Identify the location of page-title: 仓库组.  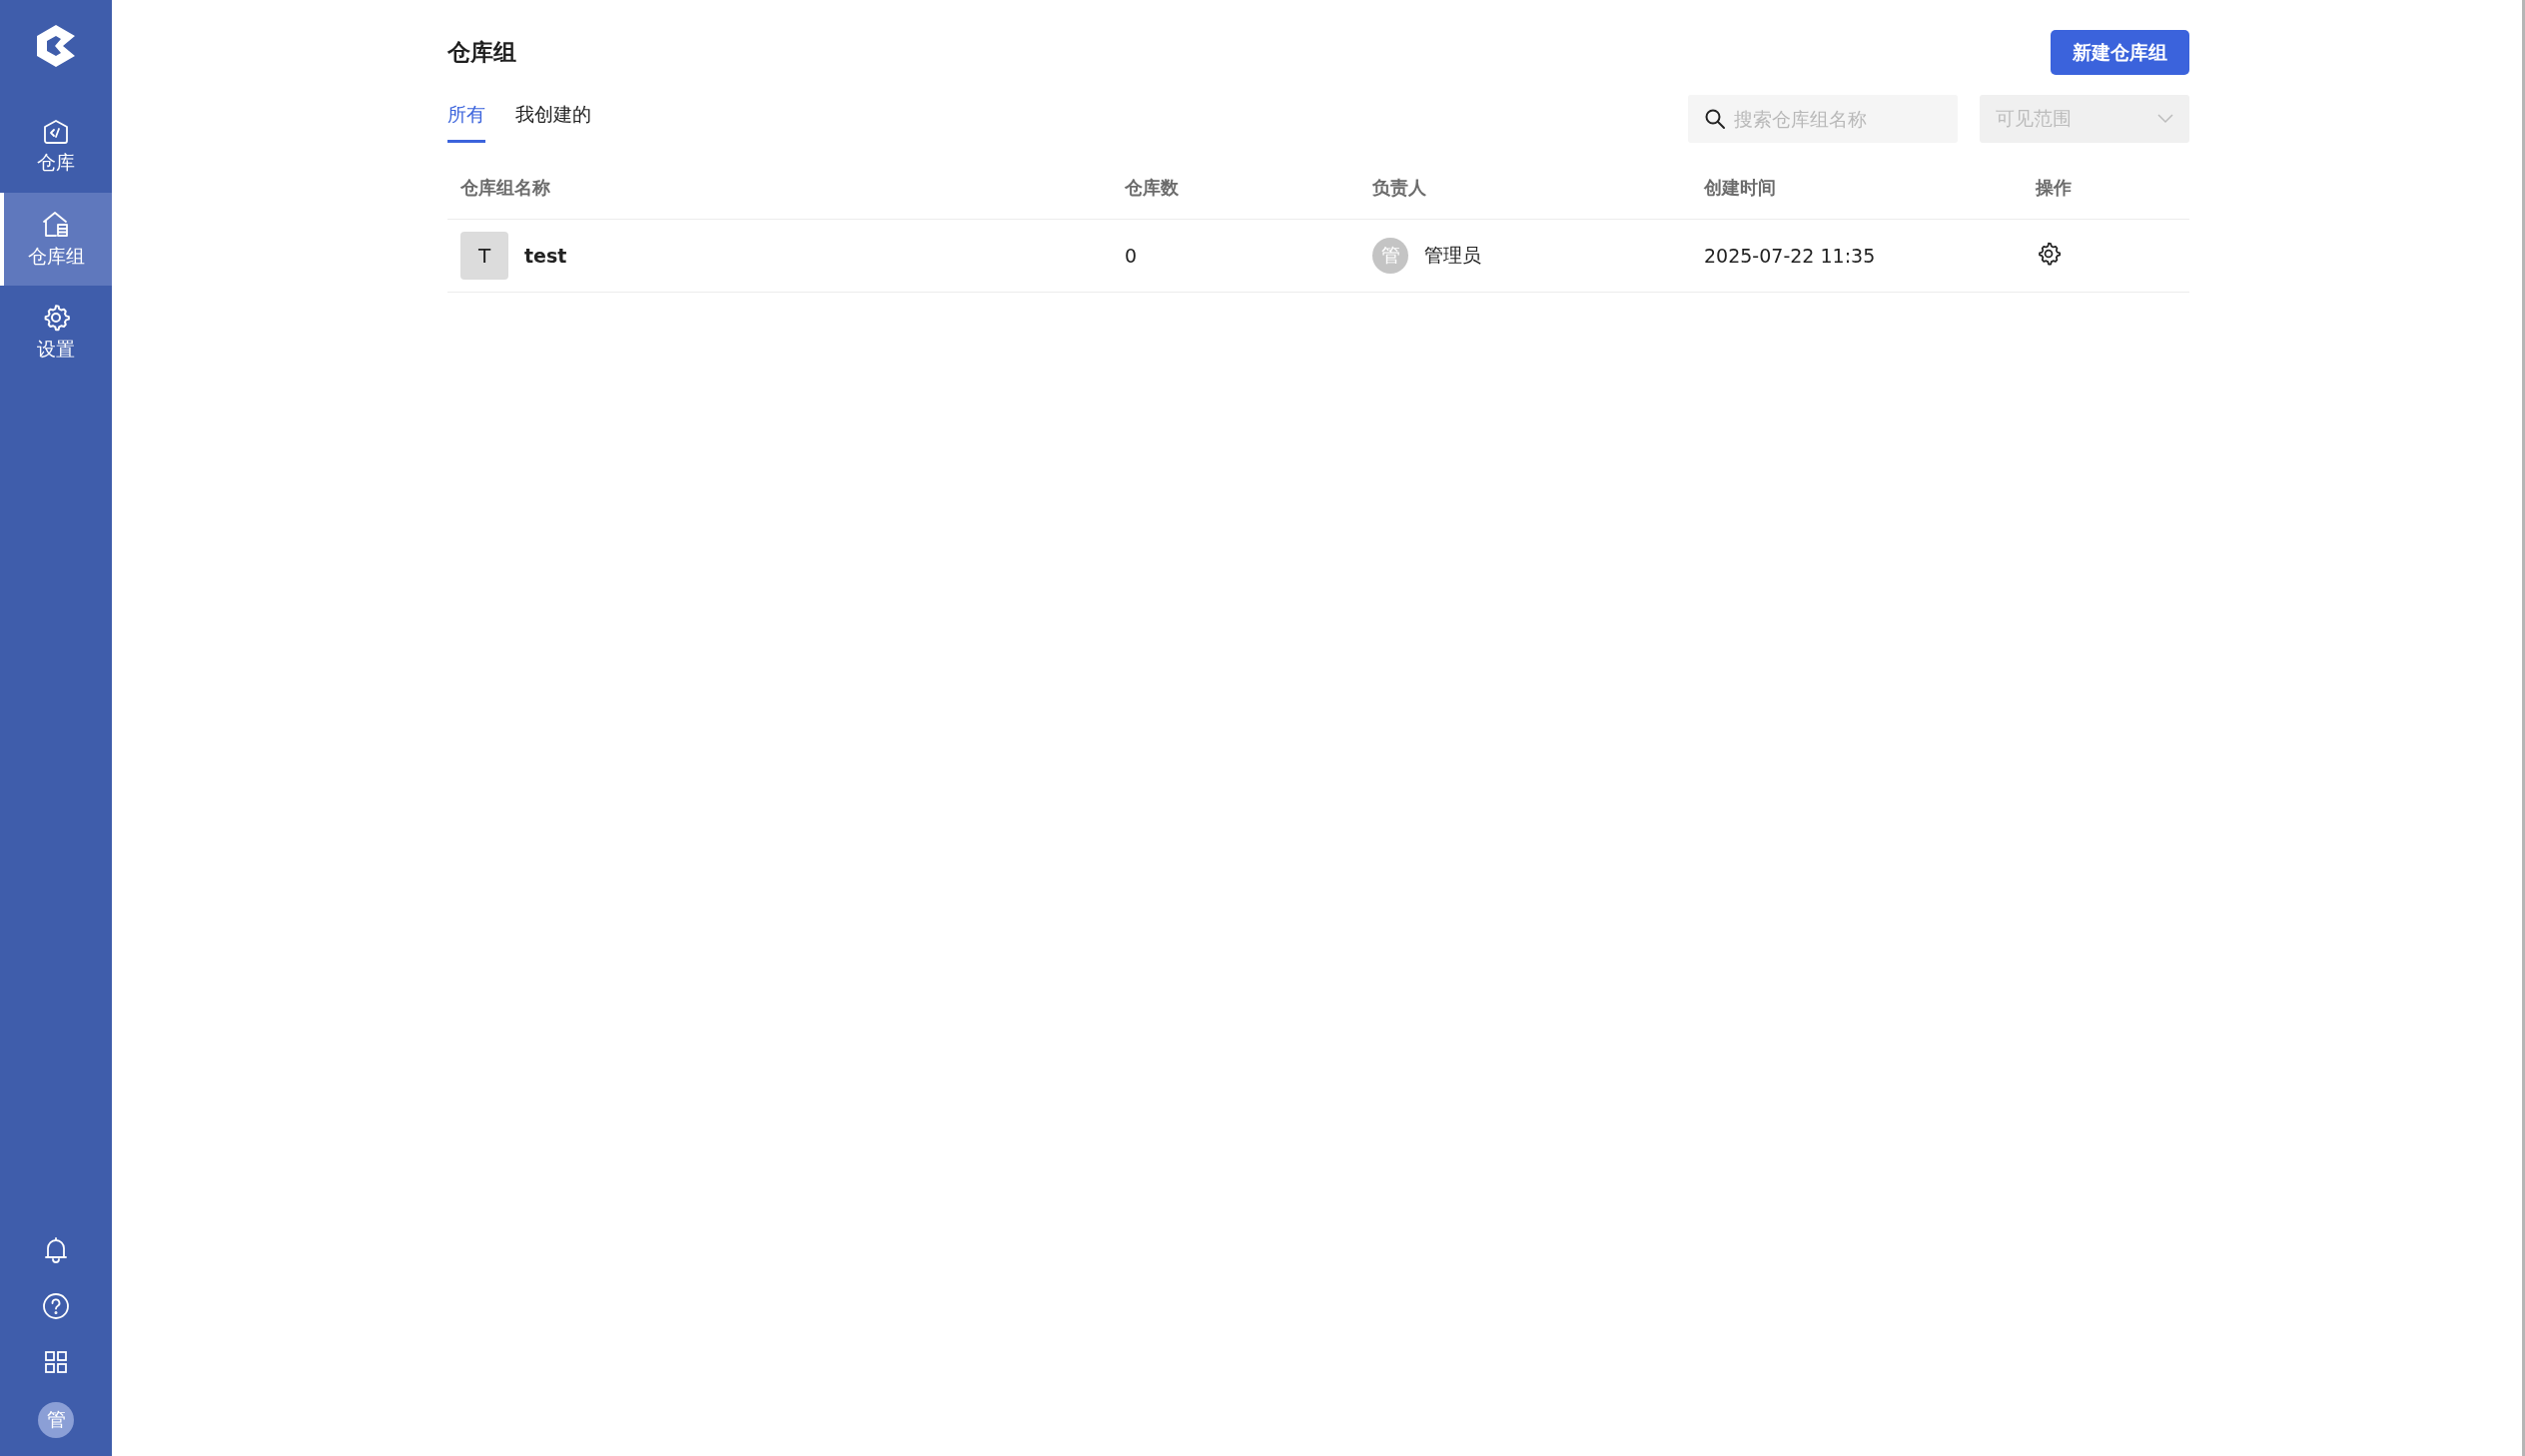
(482, 53).